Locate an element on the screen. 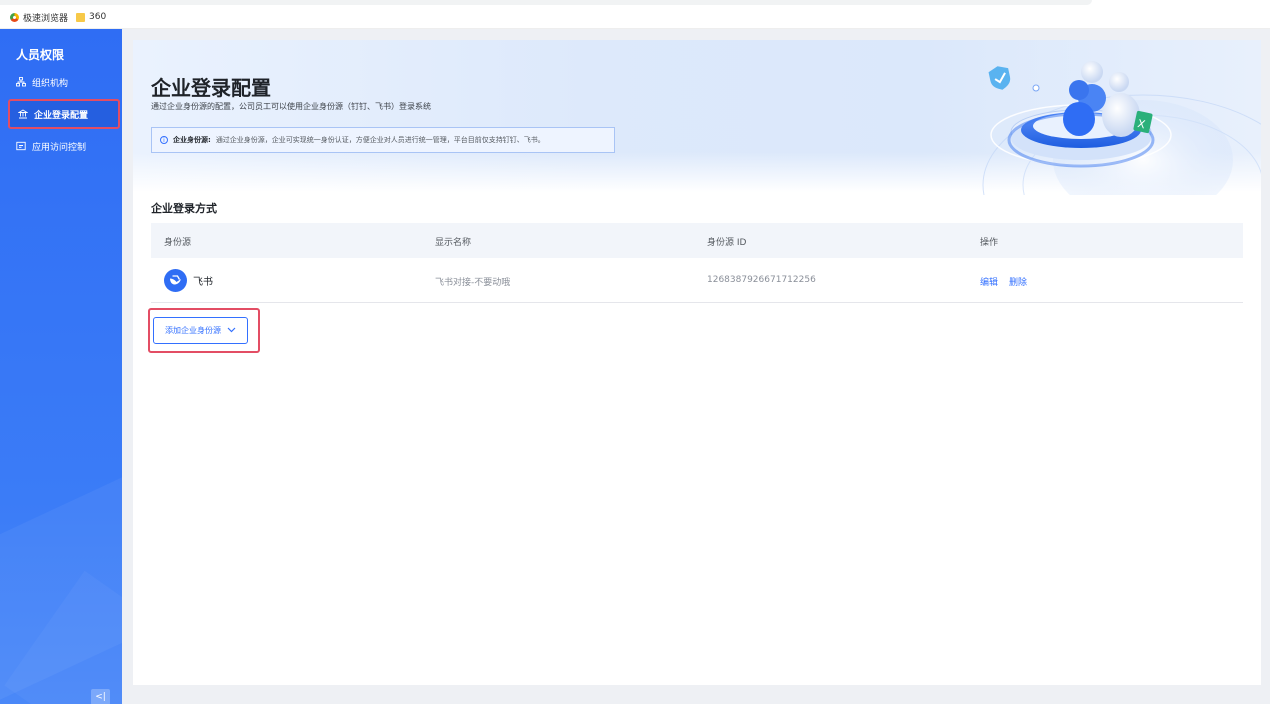 This screenshot has height=704, width=1270. add-source-highlight: 添加企业身份源 is located at coordinates (204, 330).